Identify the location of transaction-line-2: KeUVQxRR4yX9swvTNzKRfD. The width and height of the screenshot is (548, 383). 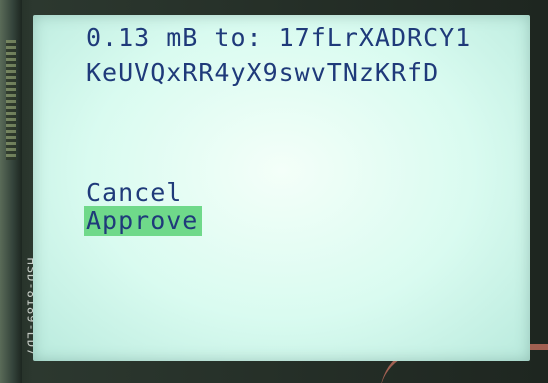
(263, 72).